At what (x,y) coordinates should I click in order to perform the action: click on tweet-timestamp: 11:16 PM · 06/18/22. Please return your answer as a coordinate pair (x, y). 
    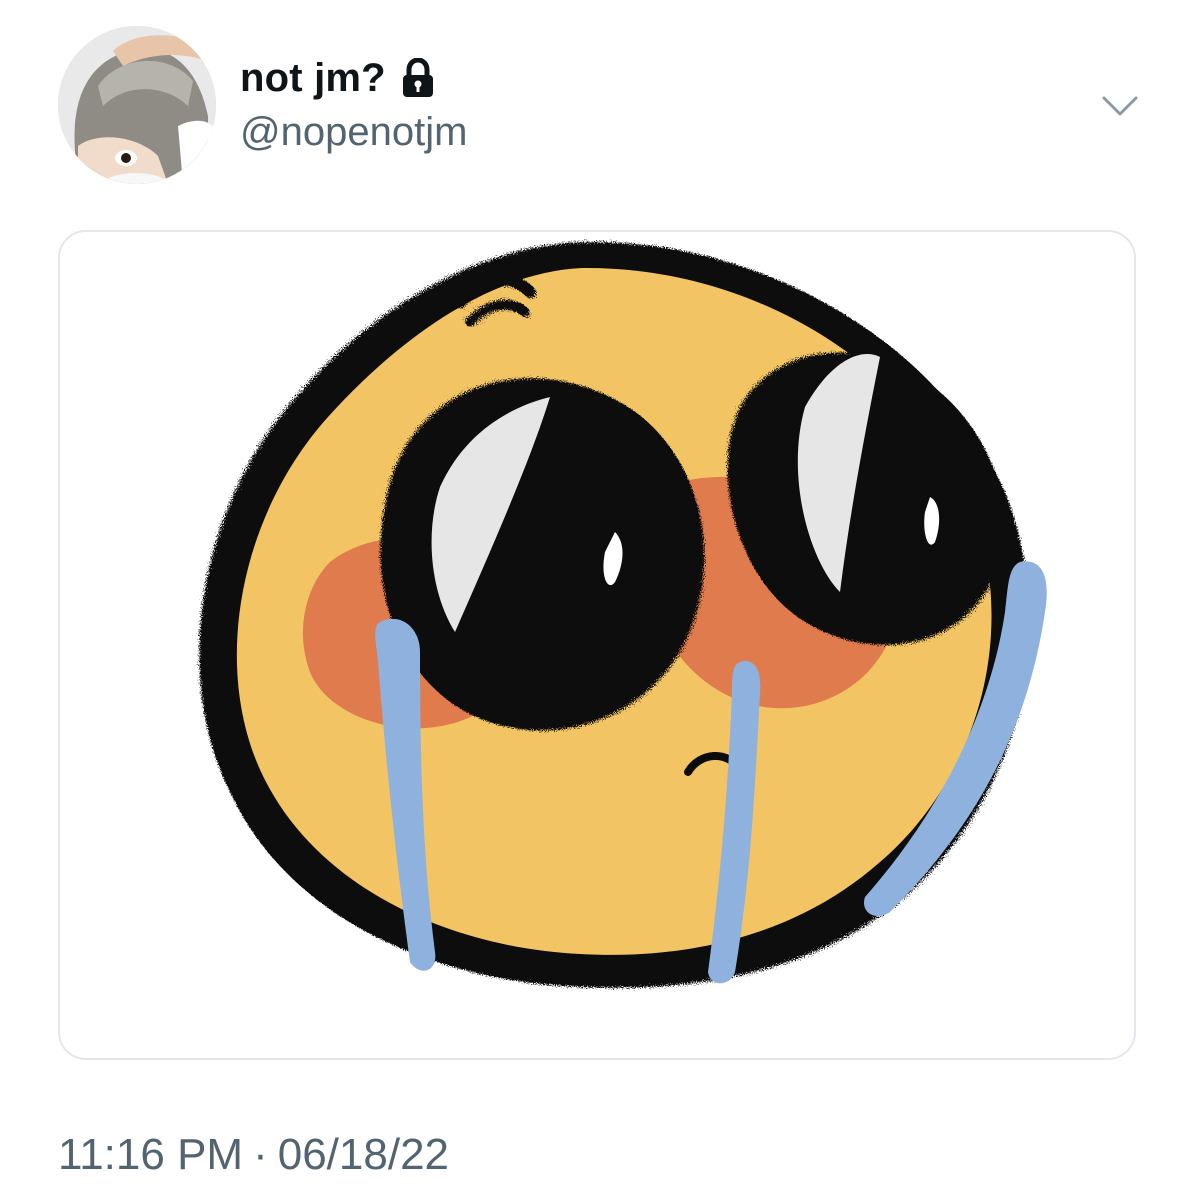
    Looking at the image, I should click on (253, 1155).